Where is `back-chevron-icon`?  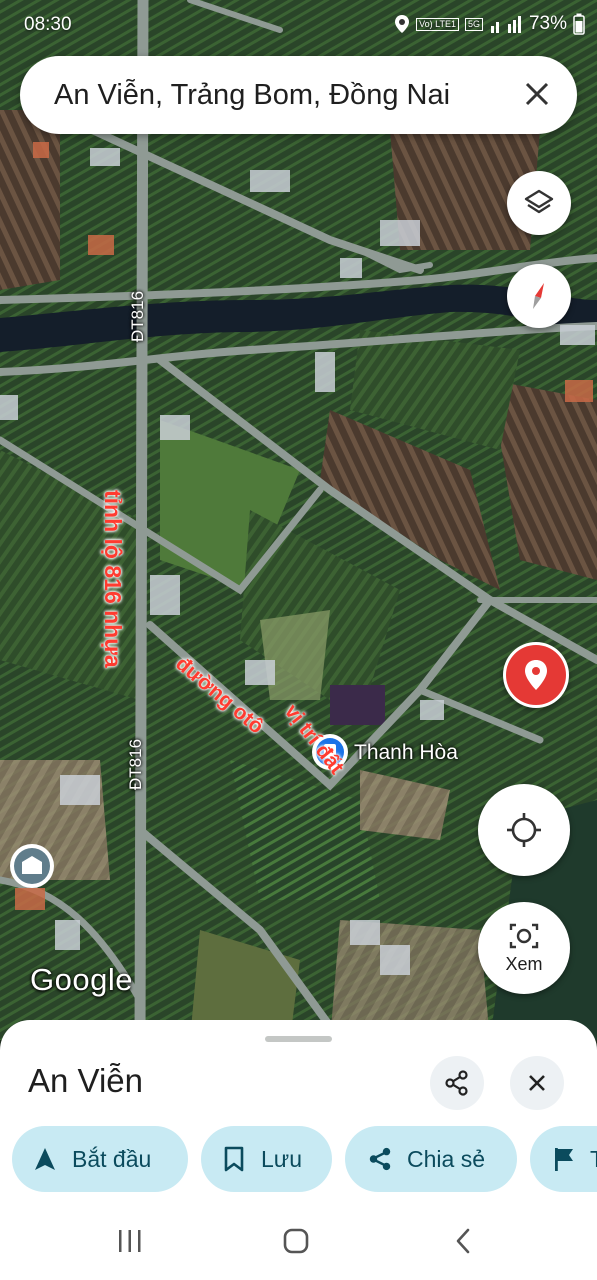 back-chevron-icon is located at coordinates (463, 1241).